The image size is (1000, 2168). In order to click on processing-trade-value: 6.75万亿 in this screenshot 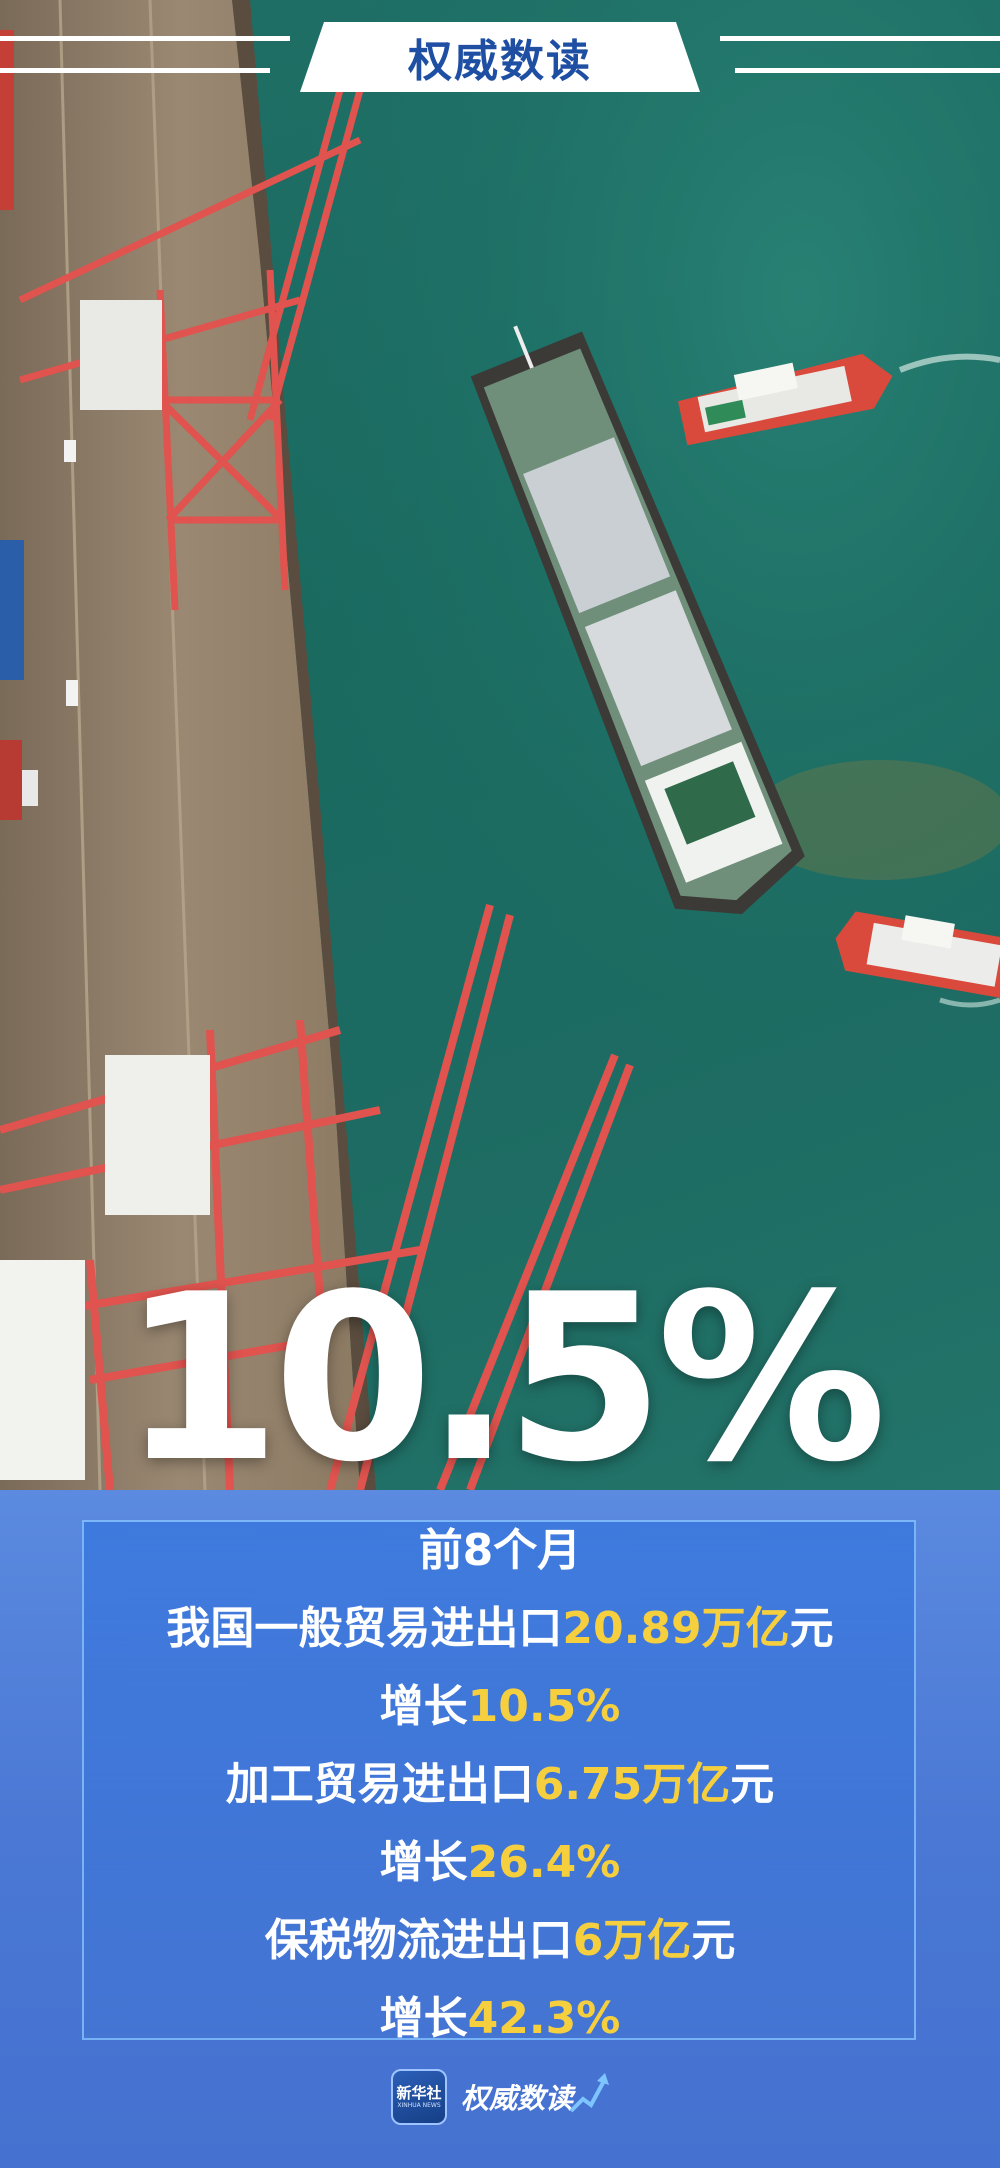, I will do `click(632, 1784)`.